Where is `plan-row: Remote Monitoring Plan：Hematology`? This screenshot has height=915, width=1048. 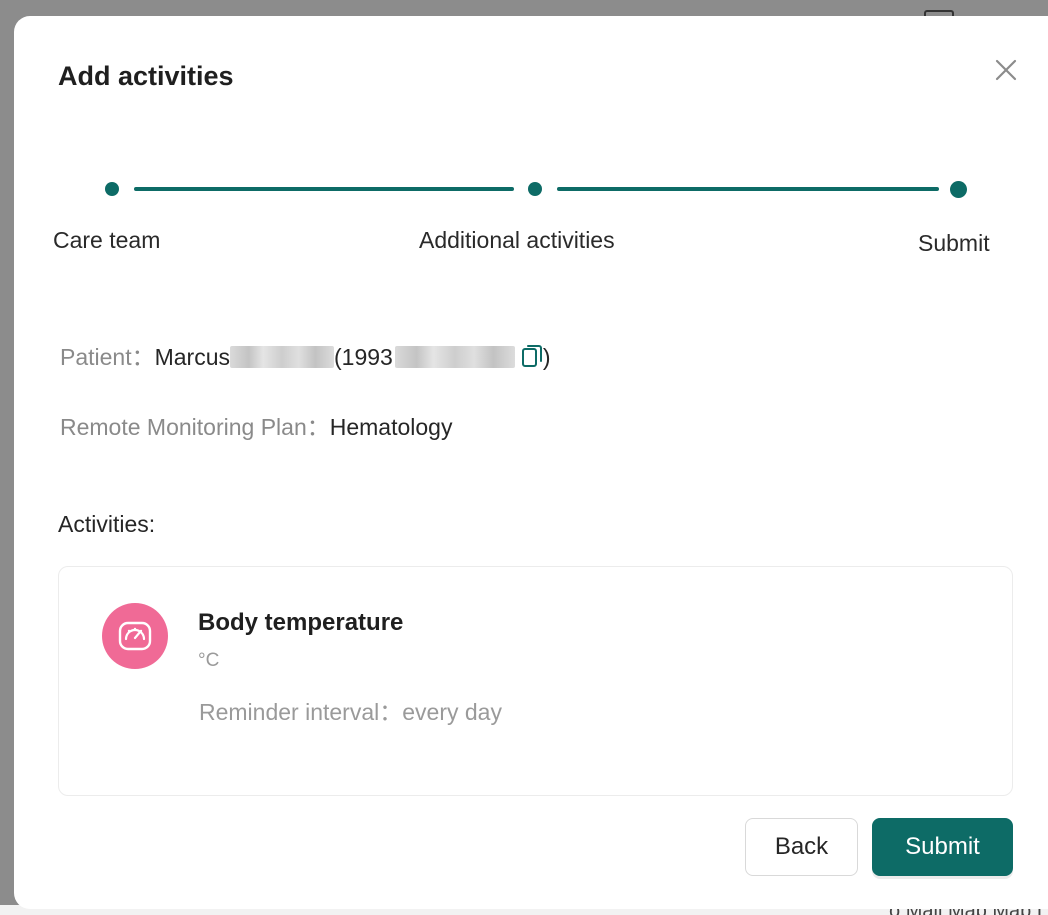 plan-row: Remote Monitoring Plan：Hematology is located at coordinates (256, 427).